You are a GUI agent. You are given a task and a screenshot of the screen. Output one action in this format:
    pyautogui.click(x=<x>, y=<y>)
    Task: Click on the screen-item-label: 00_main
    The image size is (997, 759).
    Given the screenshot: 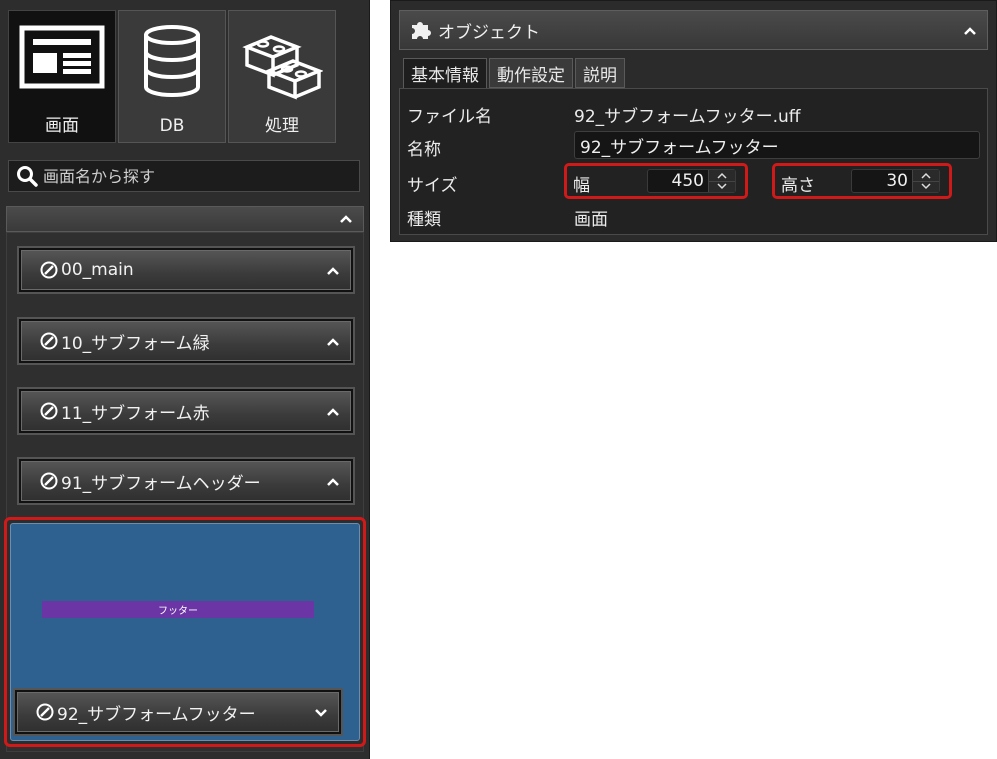 What is the action you would take?
    pyautogui.click(x=97, y=270)
    